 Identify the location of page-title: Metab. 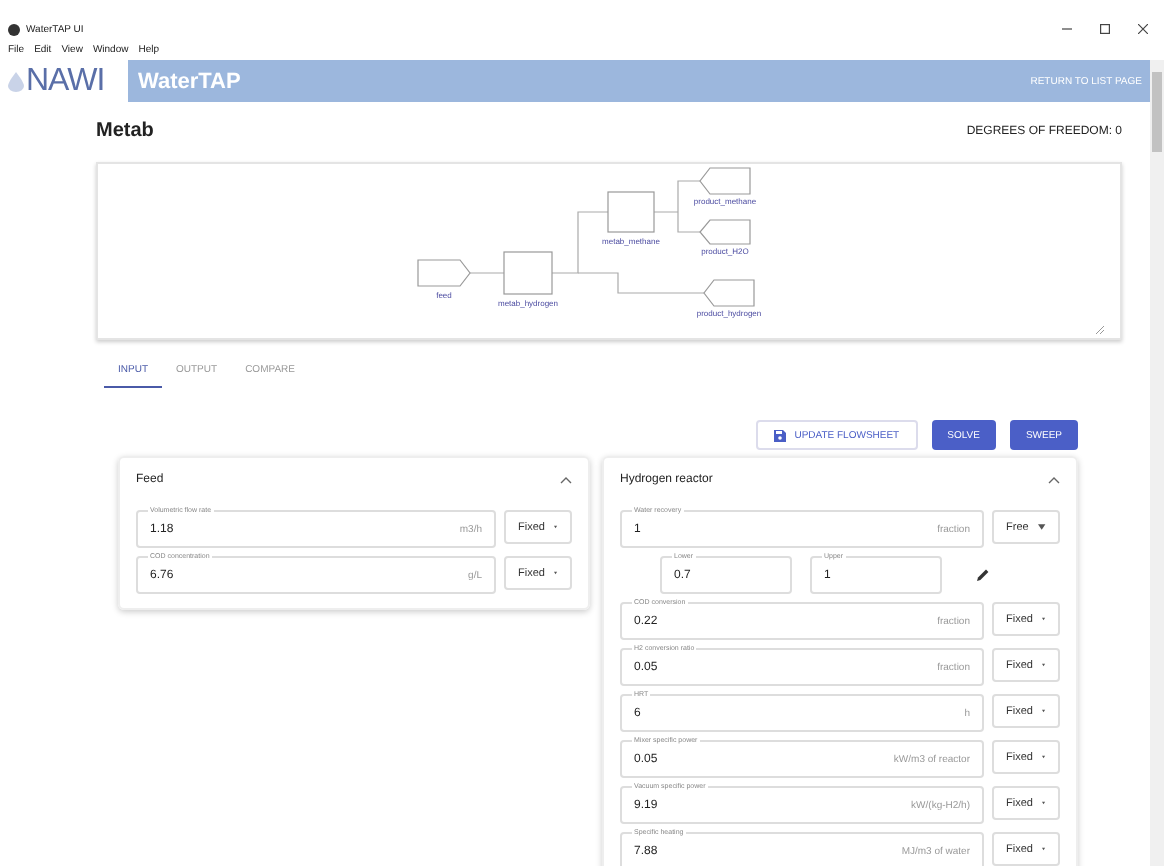
(125, 131).